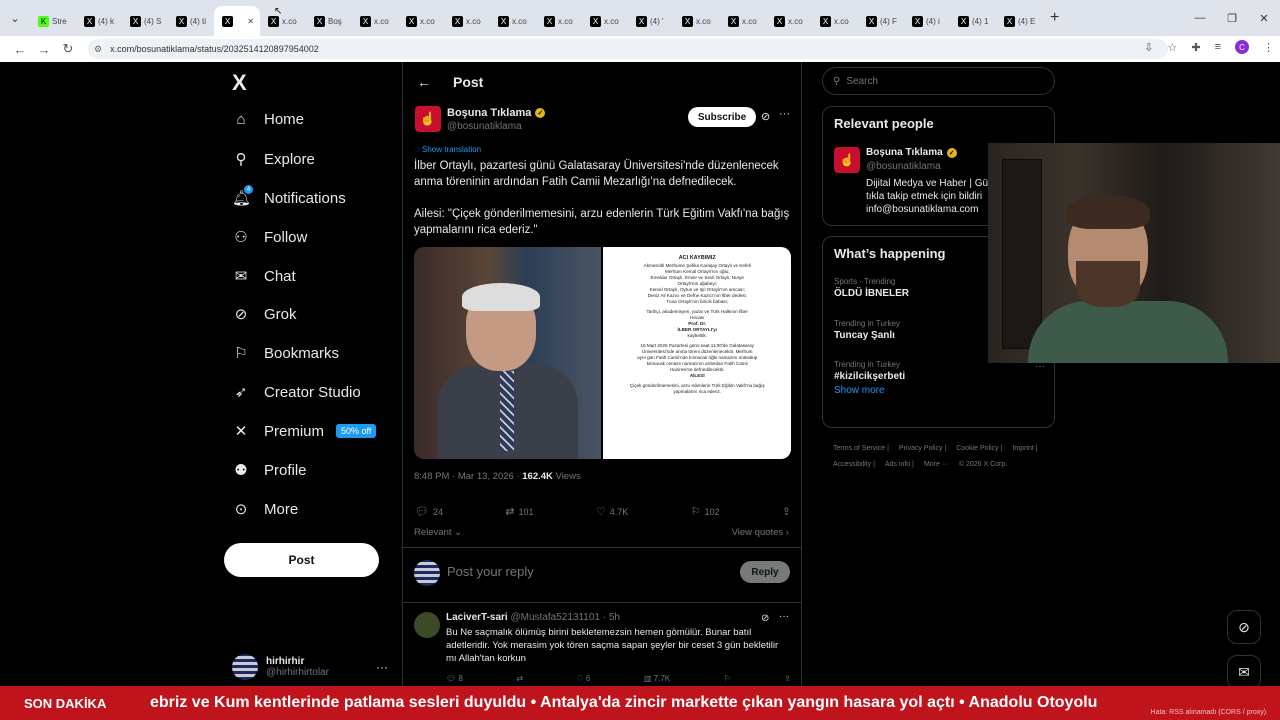 Image resolution: width=1280 pixels, height=720 pixels. What do you see at coordinates (312, 667) in the screenshot?
I see `account-switcher: hirhirhir @hirhirhirtolar ···` at bounding box center [312, 667].